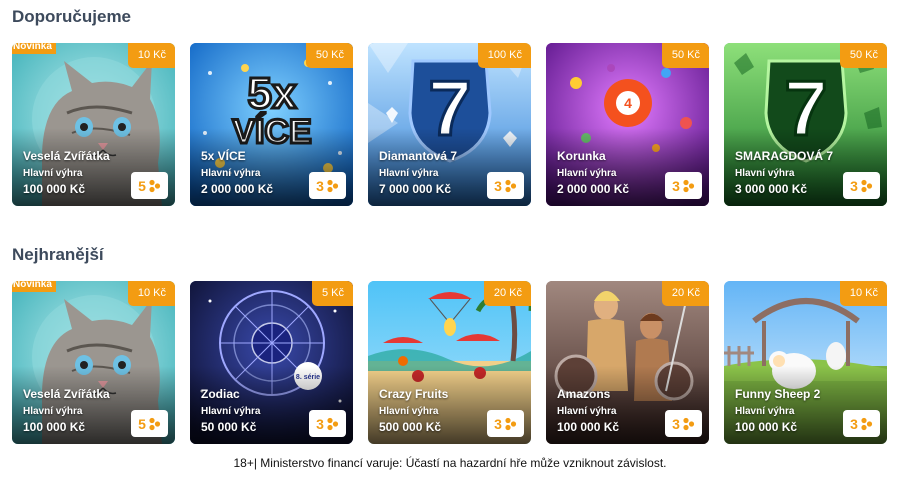 The height and width of the screenshot is (480, 900). I want to click on game-name: 5x VÍCE, so click(223, 156).